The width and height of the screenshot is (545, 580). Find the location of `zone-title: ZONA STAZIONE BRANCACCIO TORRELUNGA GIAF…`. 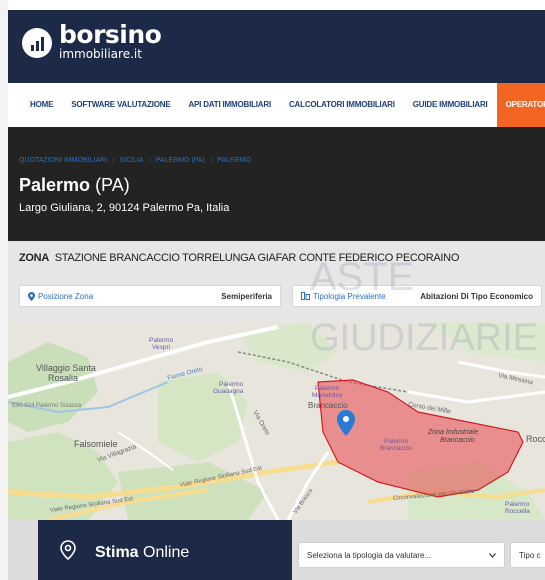

zone-title: ZONA STAZIONE BRANCACCIO TORRELUNGA GIAF… is located at coordinates (239, 258).